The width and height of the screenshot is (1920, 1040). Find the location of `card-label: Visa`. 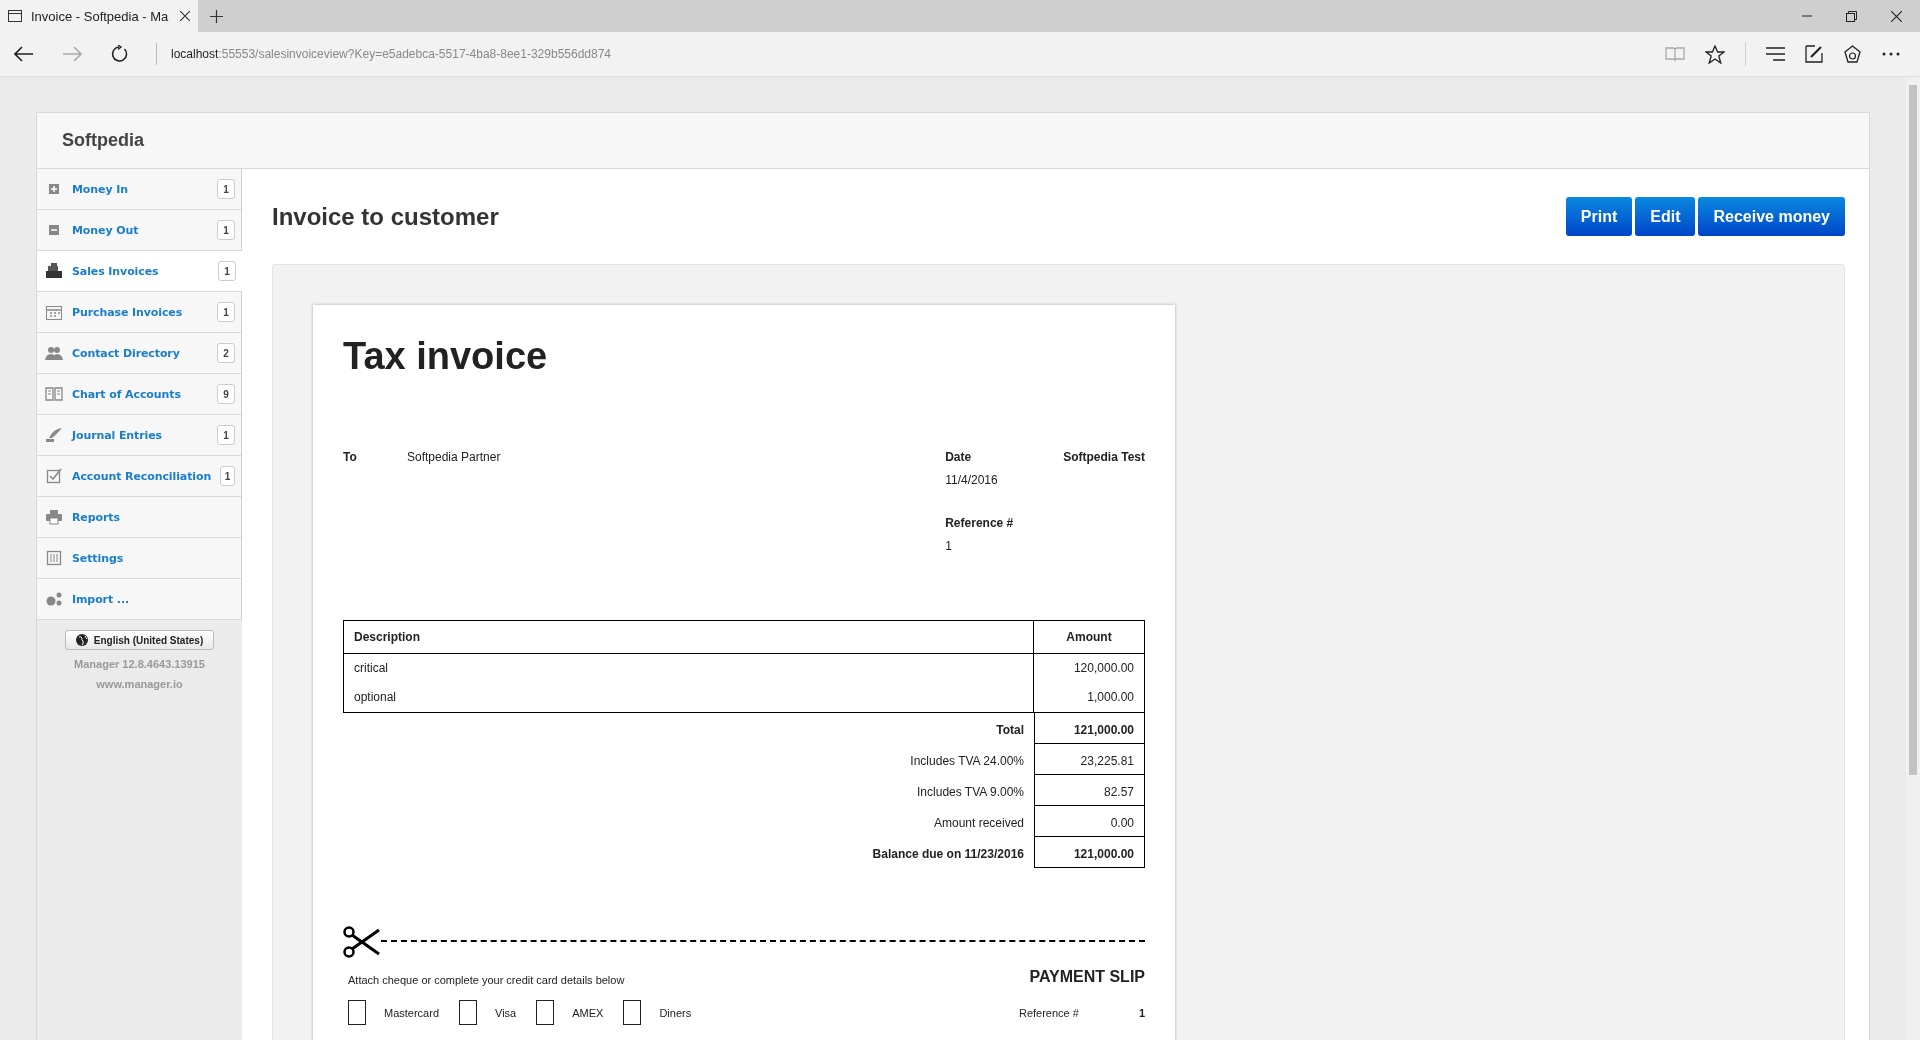

card-label: Visa is located at coordinates (506, 1012).